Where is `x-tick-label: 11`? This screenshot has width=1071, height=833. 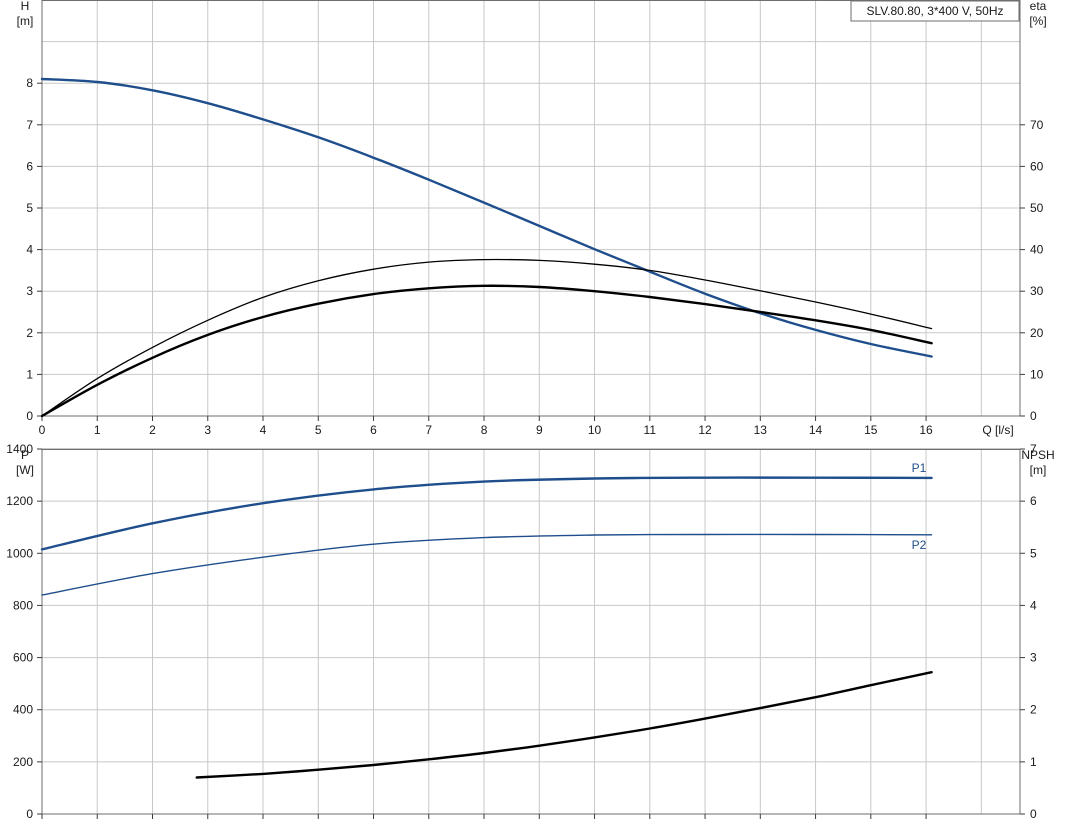 x-tick-label: 11 is located at coordinates (650, 430).